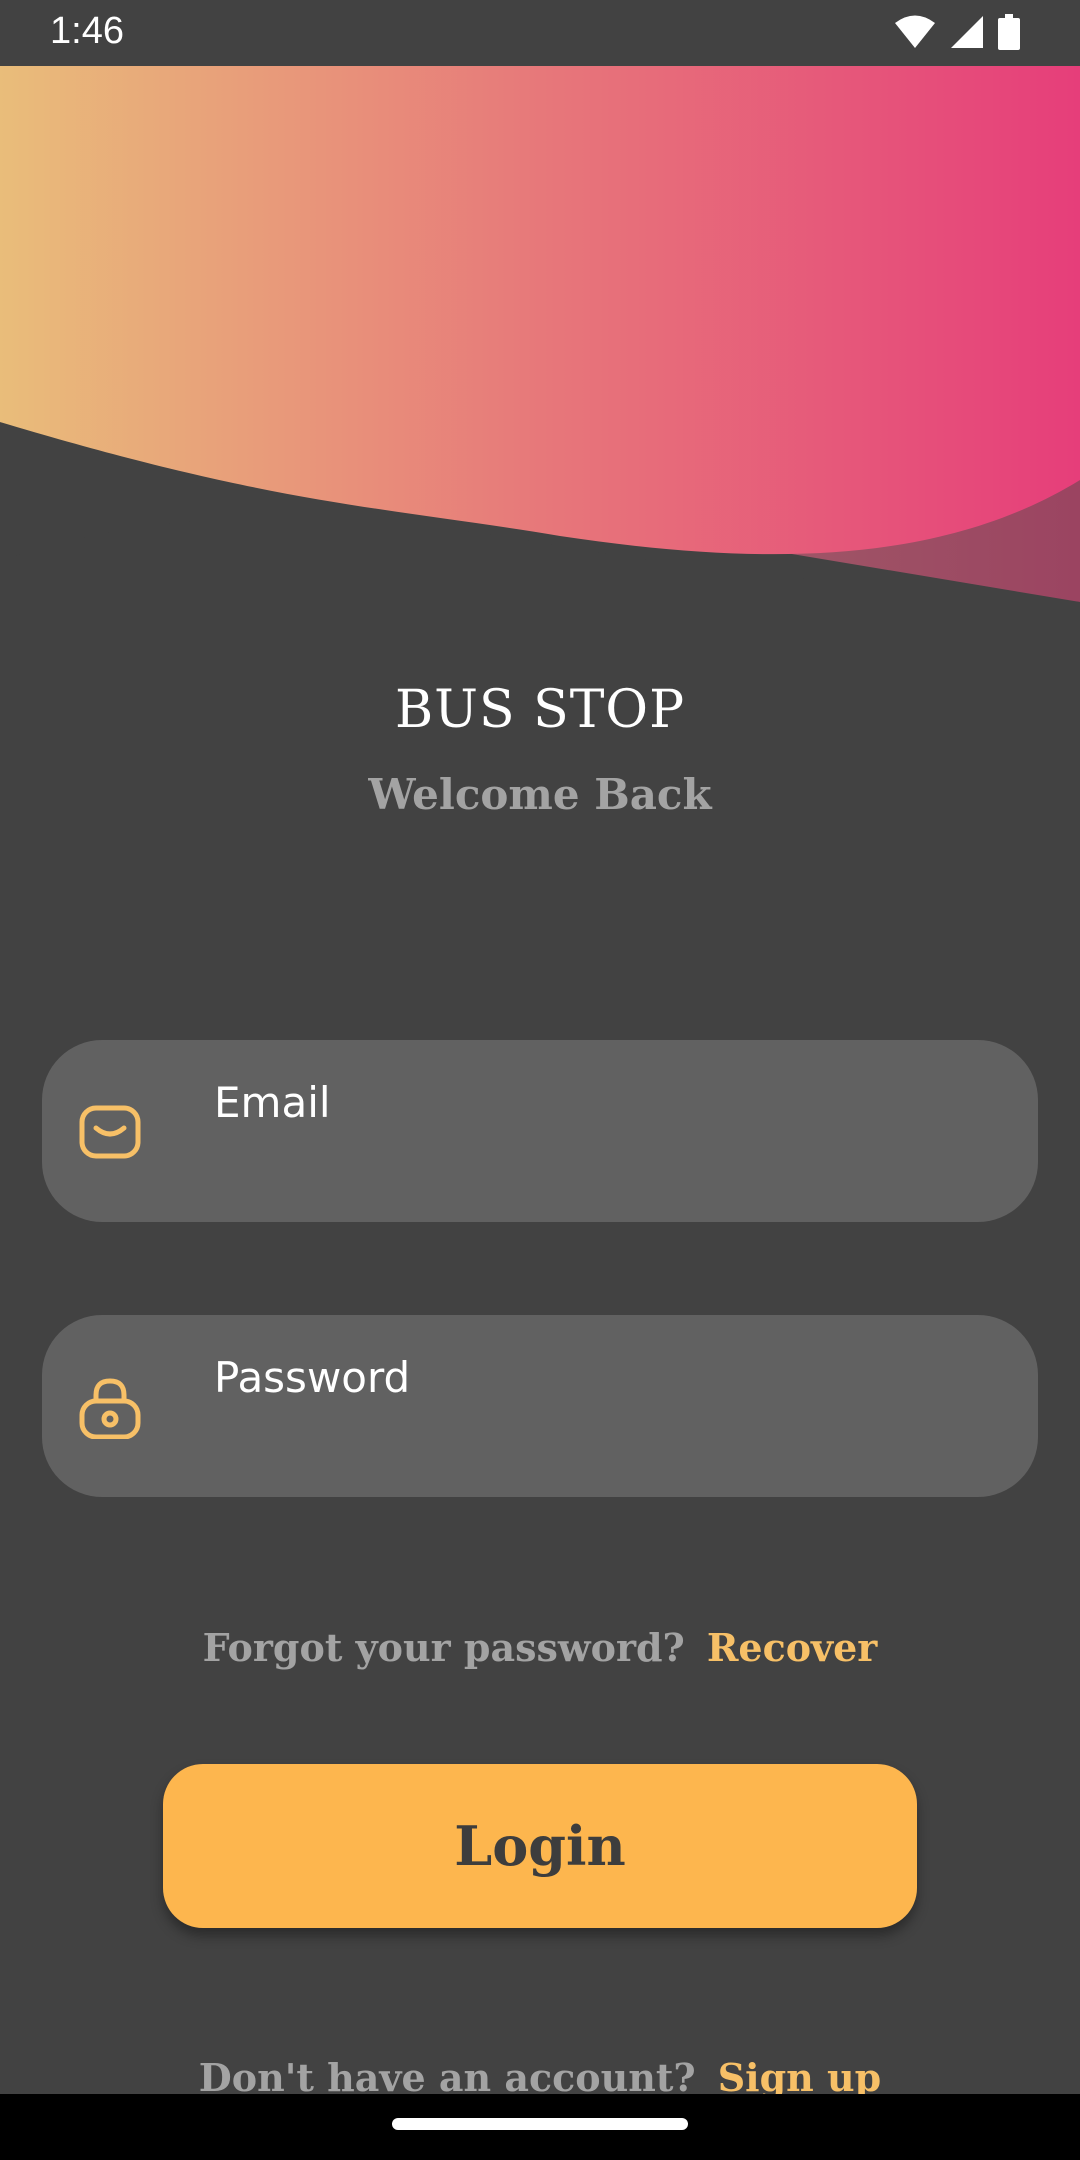  Describe the element at coordinates (272, 1102) in the screenshot. I see `email-placeholder: Email` at that location.